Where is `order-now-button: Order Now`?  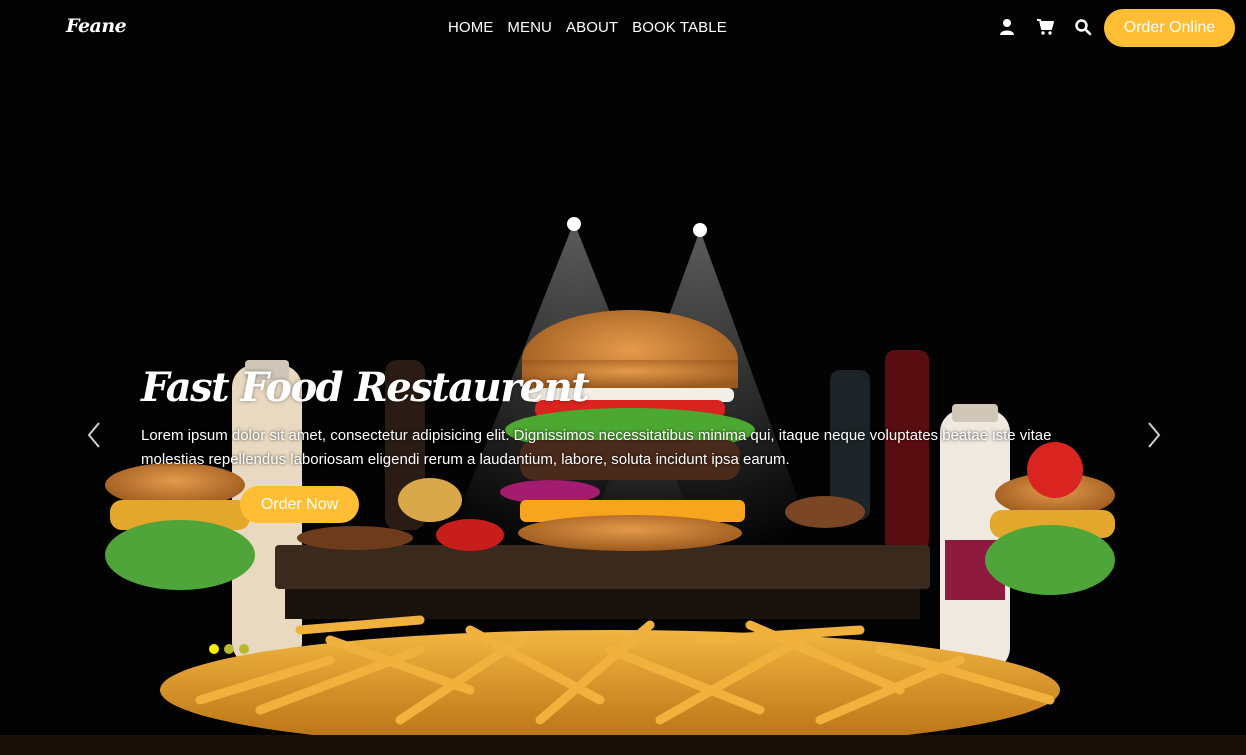 order-now-button: Order Now is located at coordinates (299, 504).